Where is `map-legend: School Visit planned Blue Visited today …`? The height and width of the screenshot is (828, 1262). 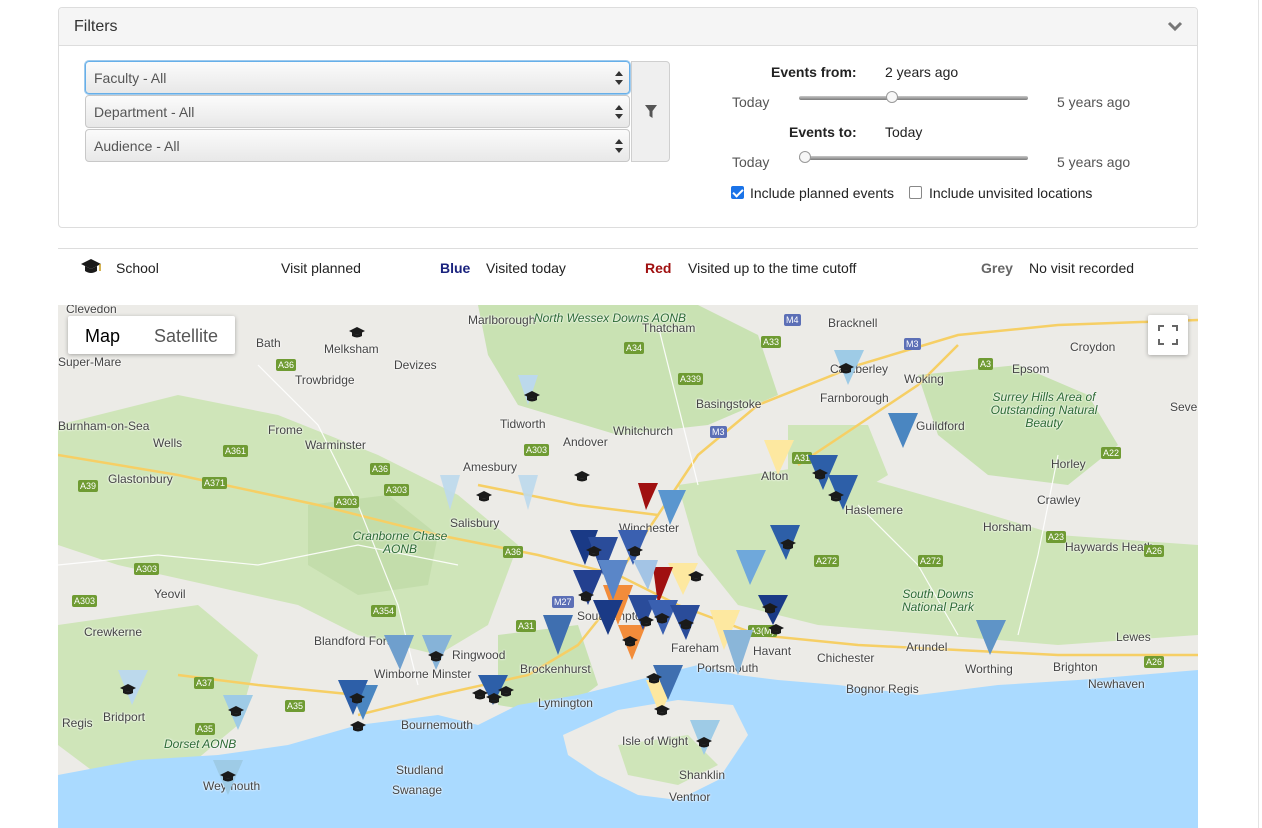 map-legend: School Visit planned Blue Visited today … is located at coordinates (628, 268).